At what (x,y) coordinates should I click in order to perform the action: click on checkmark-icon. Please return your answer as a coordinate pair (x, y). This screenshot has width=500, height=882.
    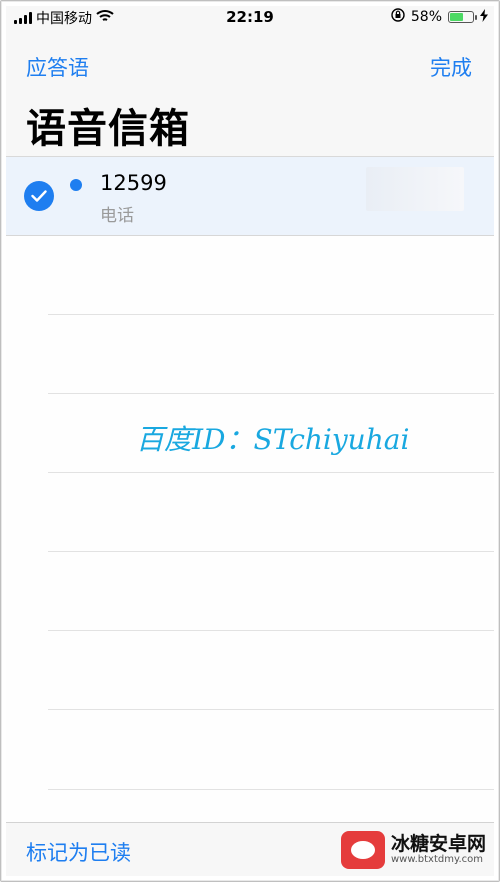
    Looking at the image, I should click on (39, 196).